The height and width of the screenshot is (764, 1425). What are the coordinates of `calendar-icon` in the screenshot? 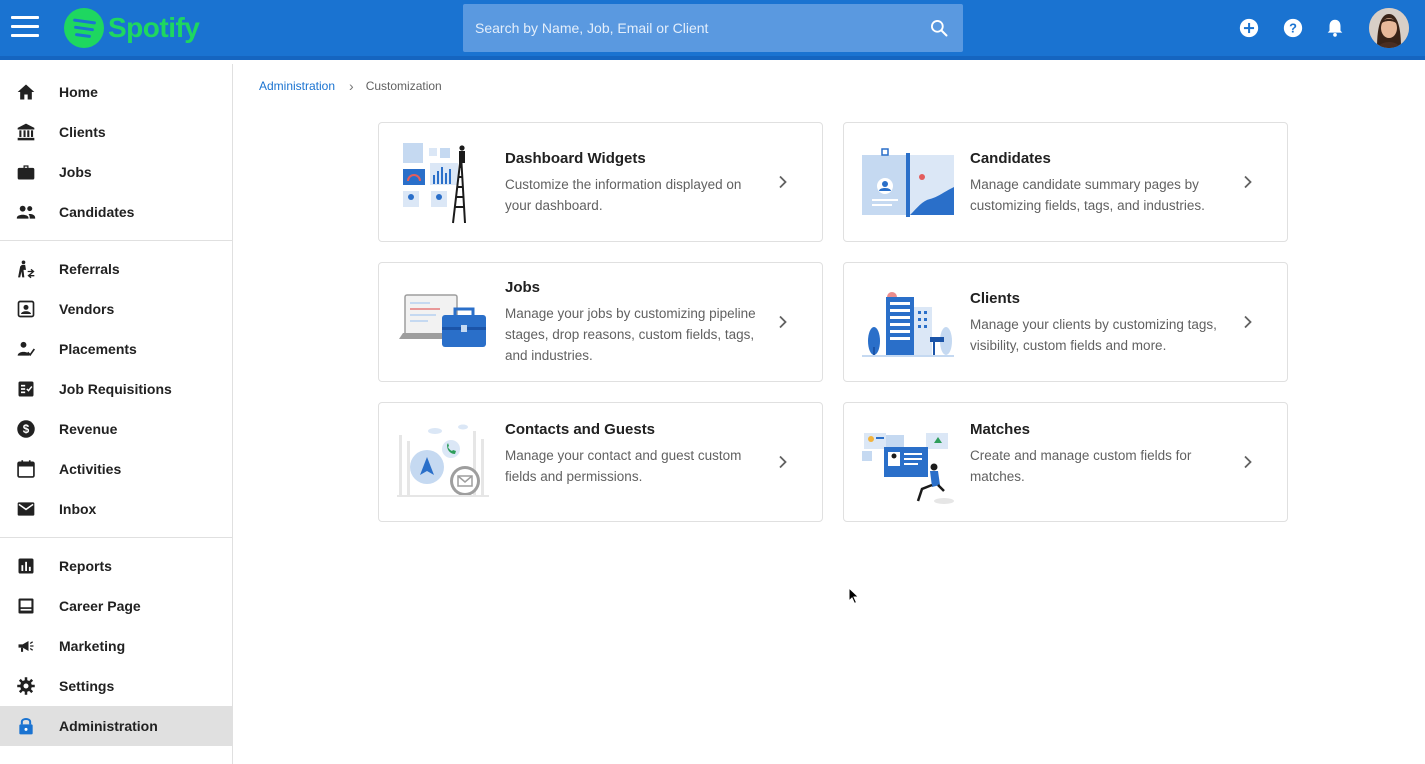 It's located at (26, 469).